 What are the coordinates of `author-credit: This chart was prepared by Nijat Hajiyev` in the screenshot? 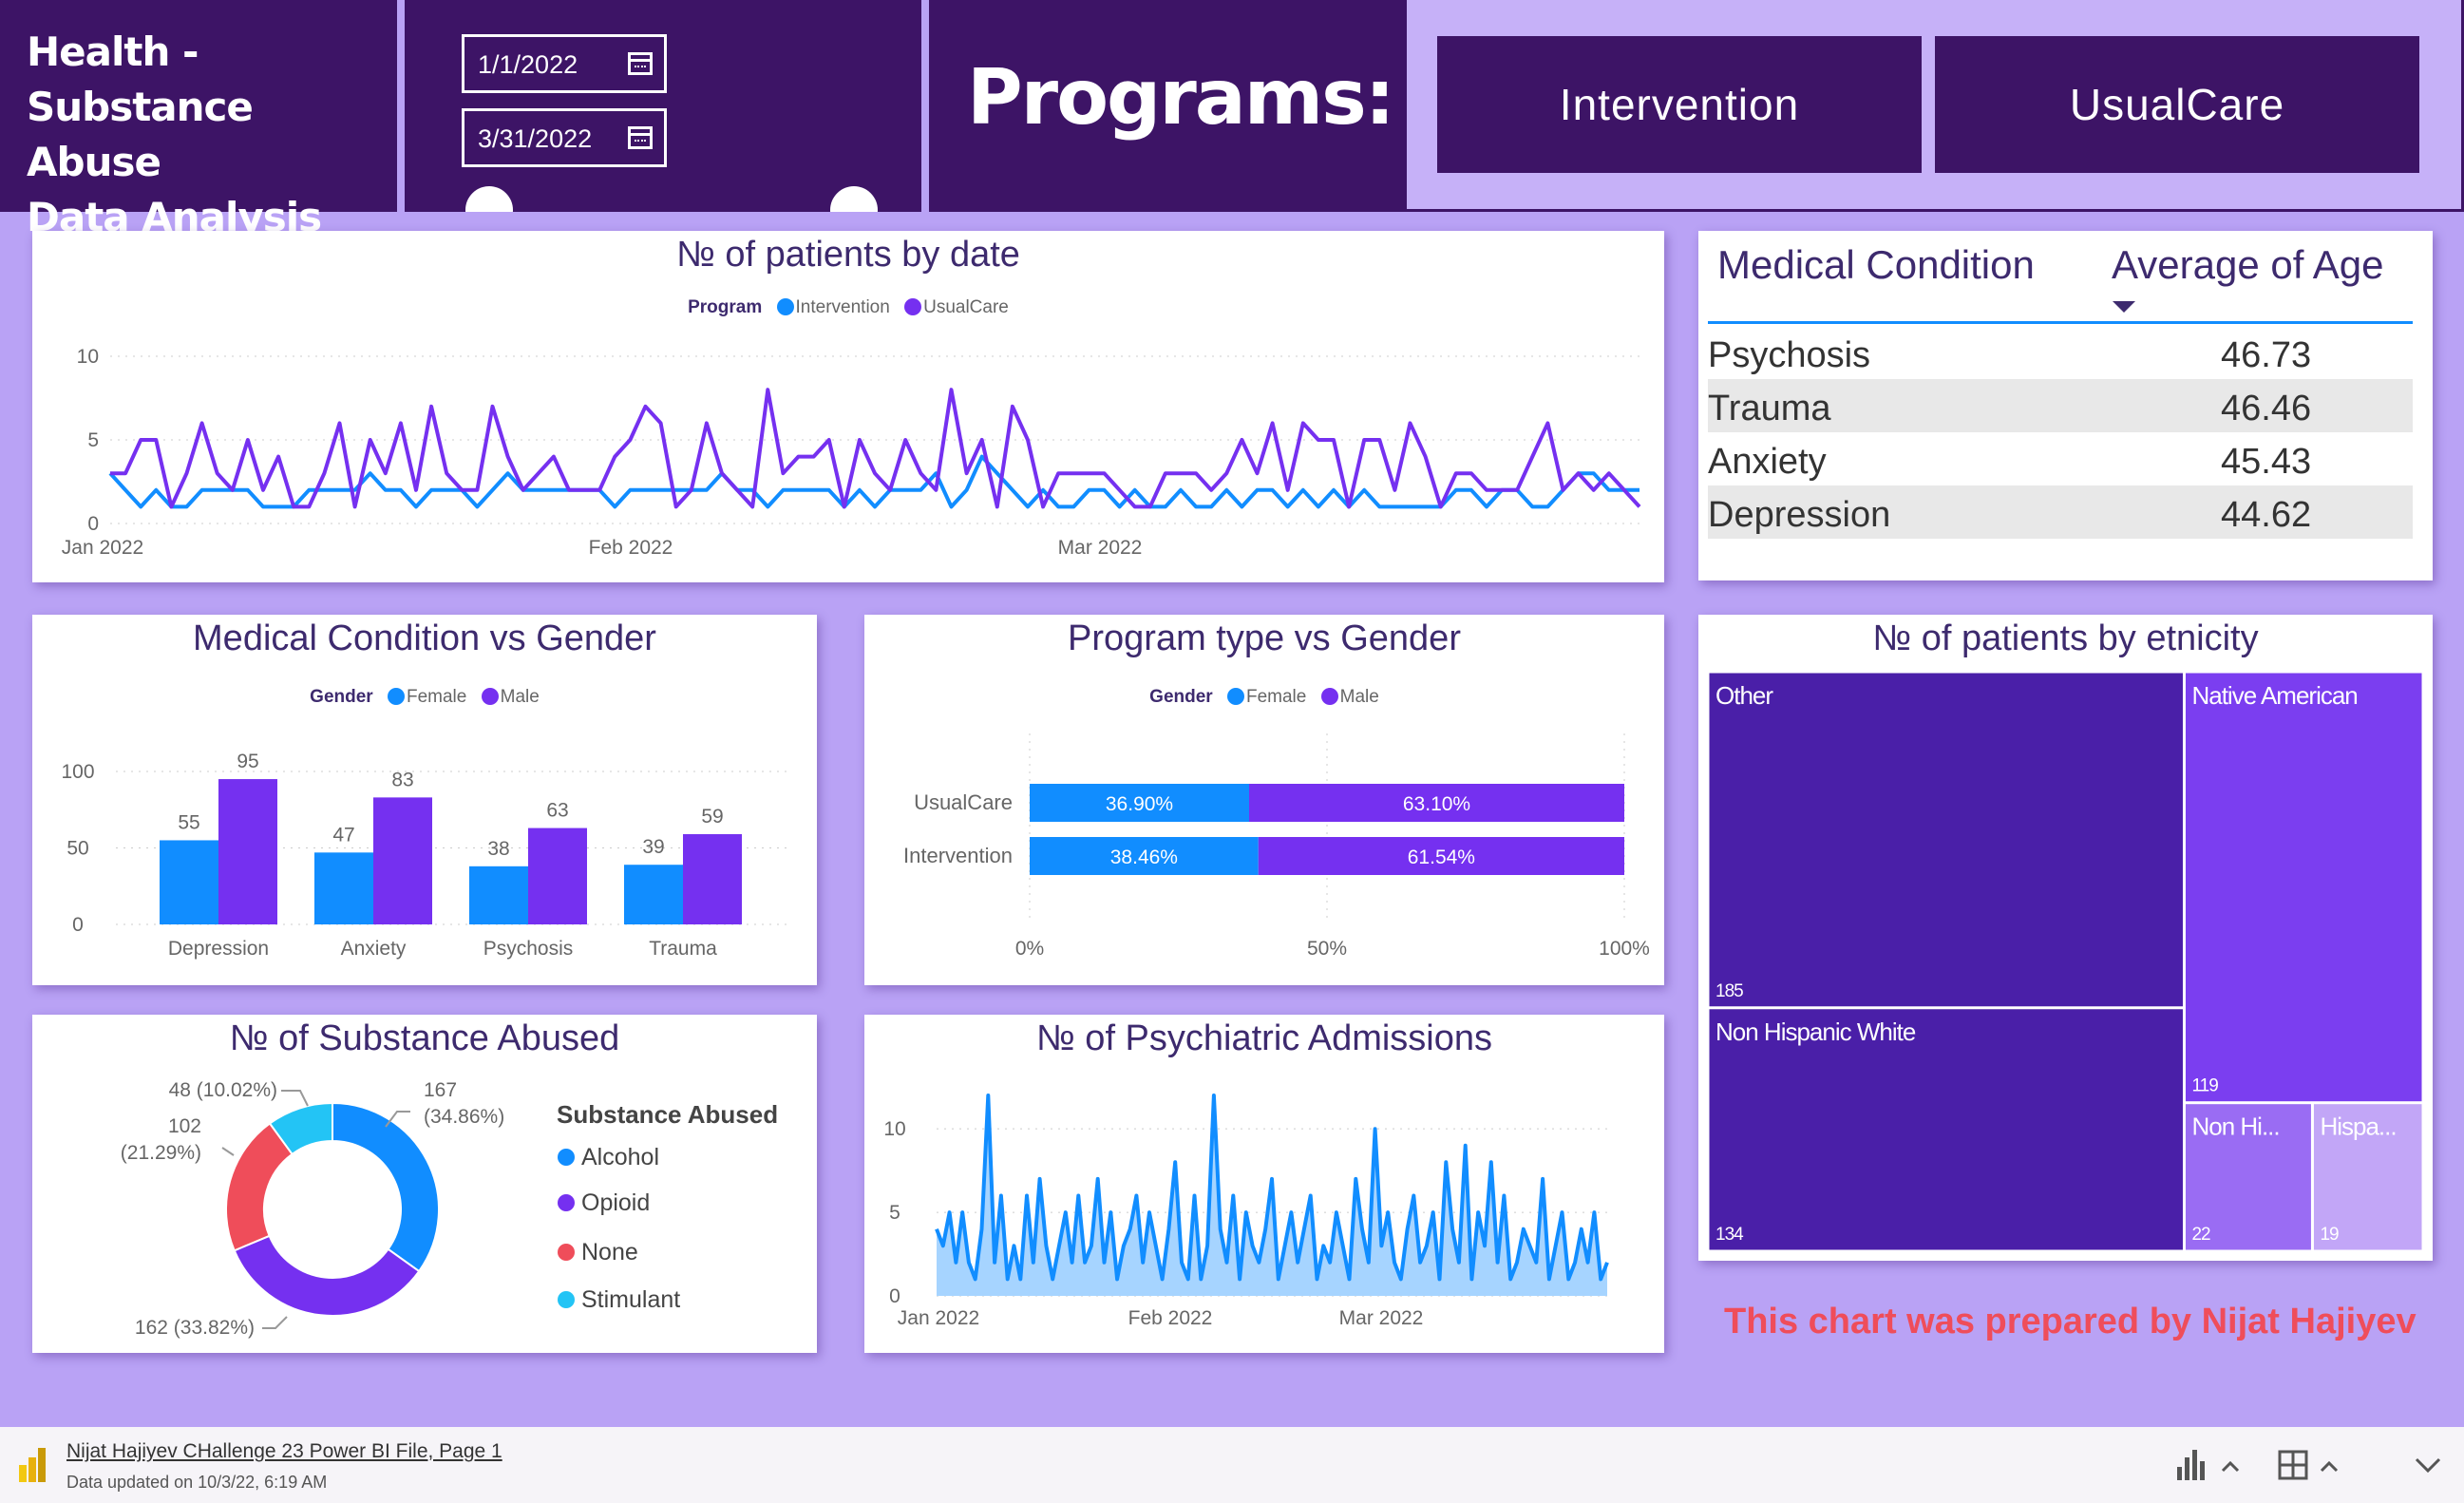 It's located at (2070, 1321).